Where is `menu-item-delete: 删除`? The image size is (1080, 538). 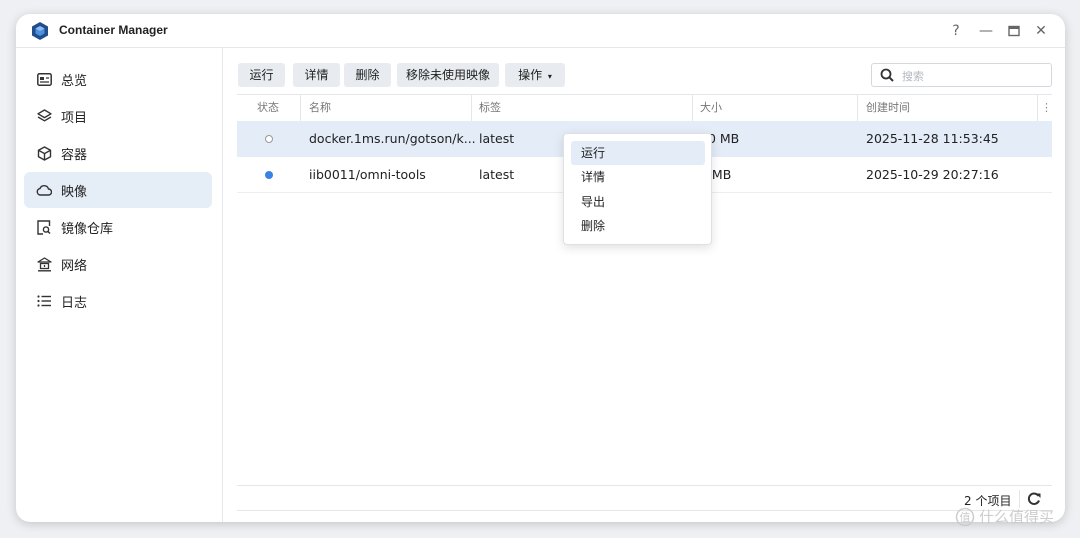 menu-item-delete: 删除 is located at coordinates (638, 226).